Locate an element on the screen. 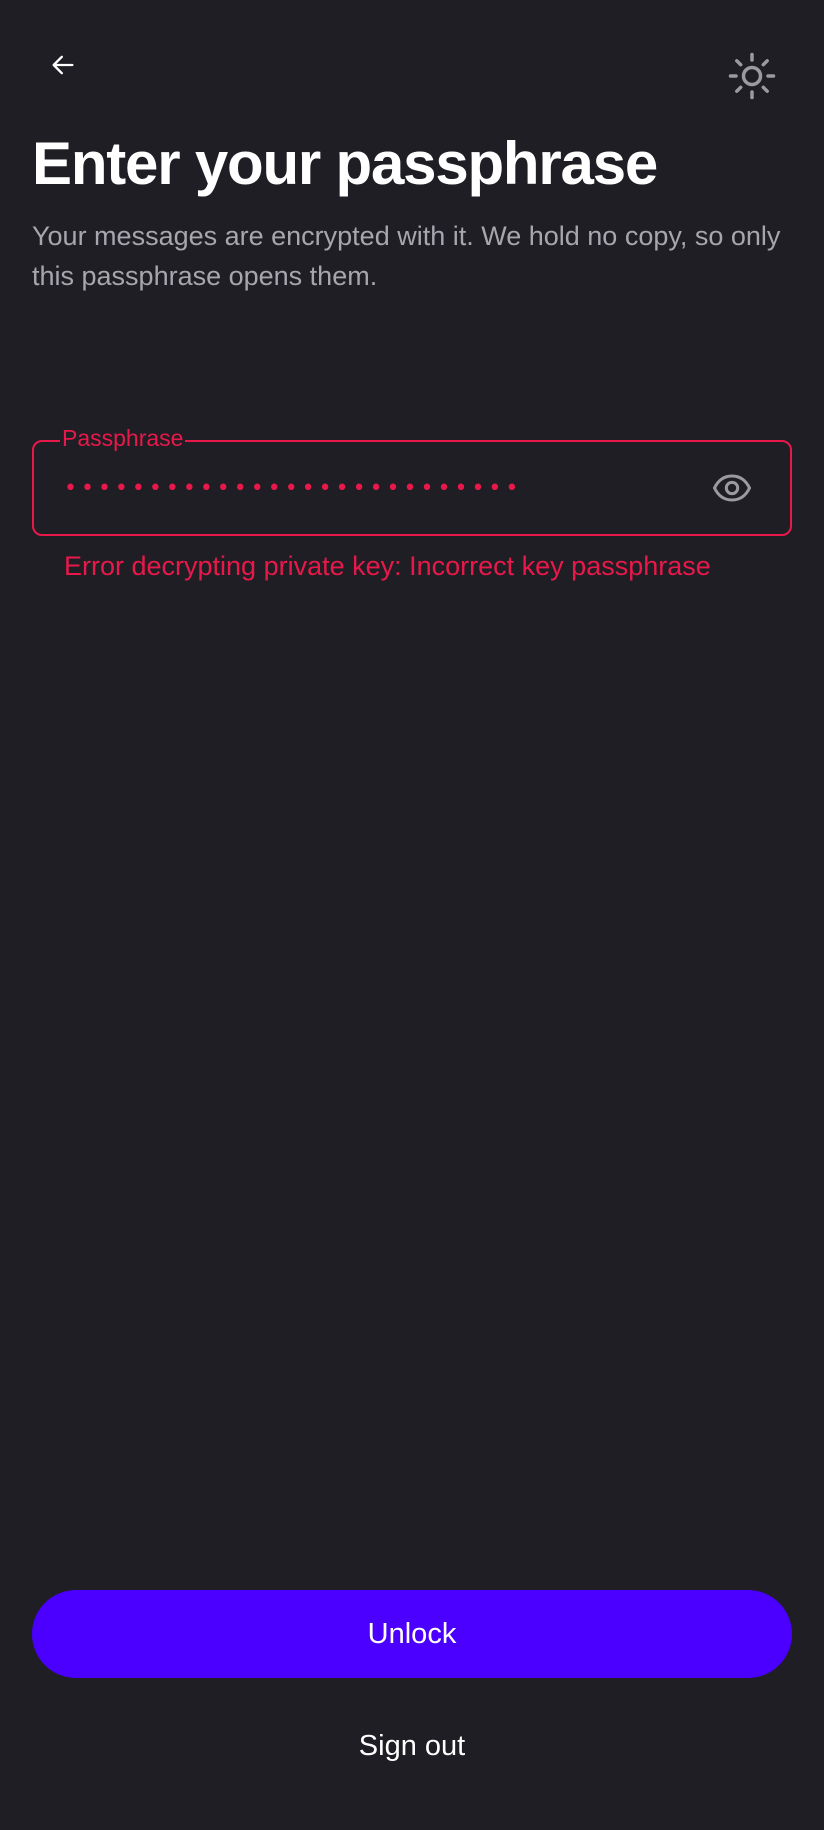  toggle-visibility-button is located at coordinates (732, 488).